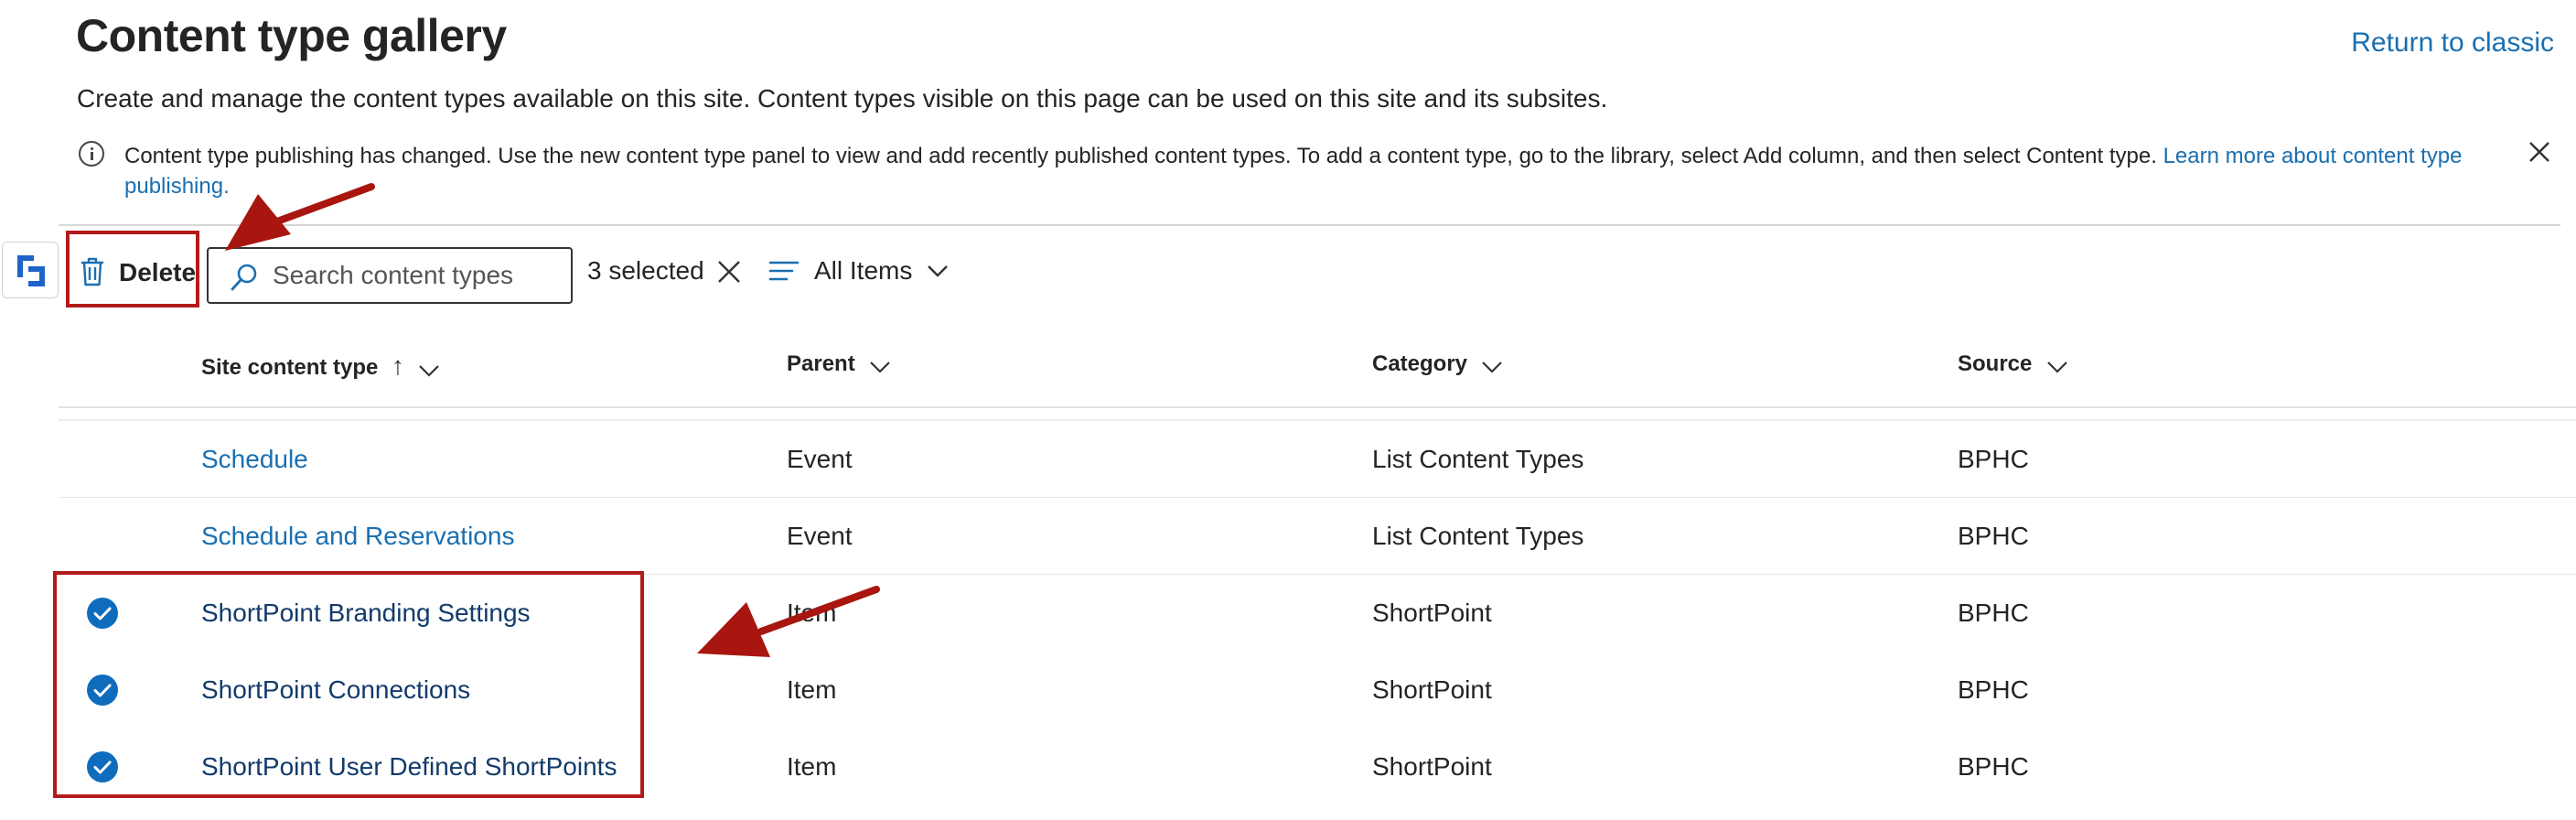 The image size is (2576, 820). What do you see at coordinates (1420, 364) in the screenshot?
I see `column-label: Category` at bounding box center [1420, 364].